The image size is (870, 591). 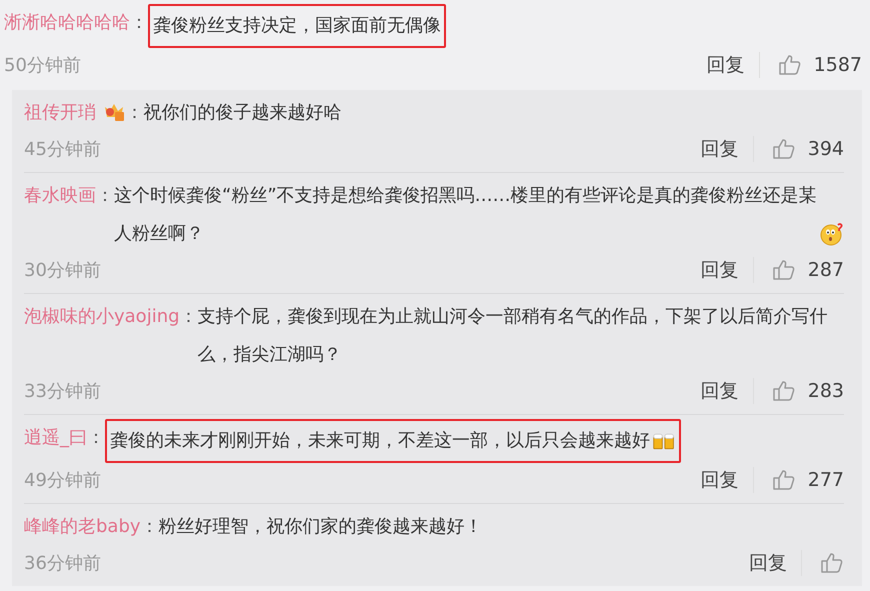 I want to click on like-count: 277, so click(x=826, y=480).